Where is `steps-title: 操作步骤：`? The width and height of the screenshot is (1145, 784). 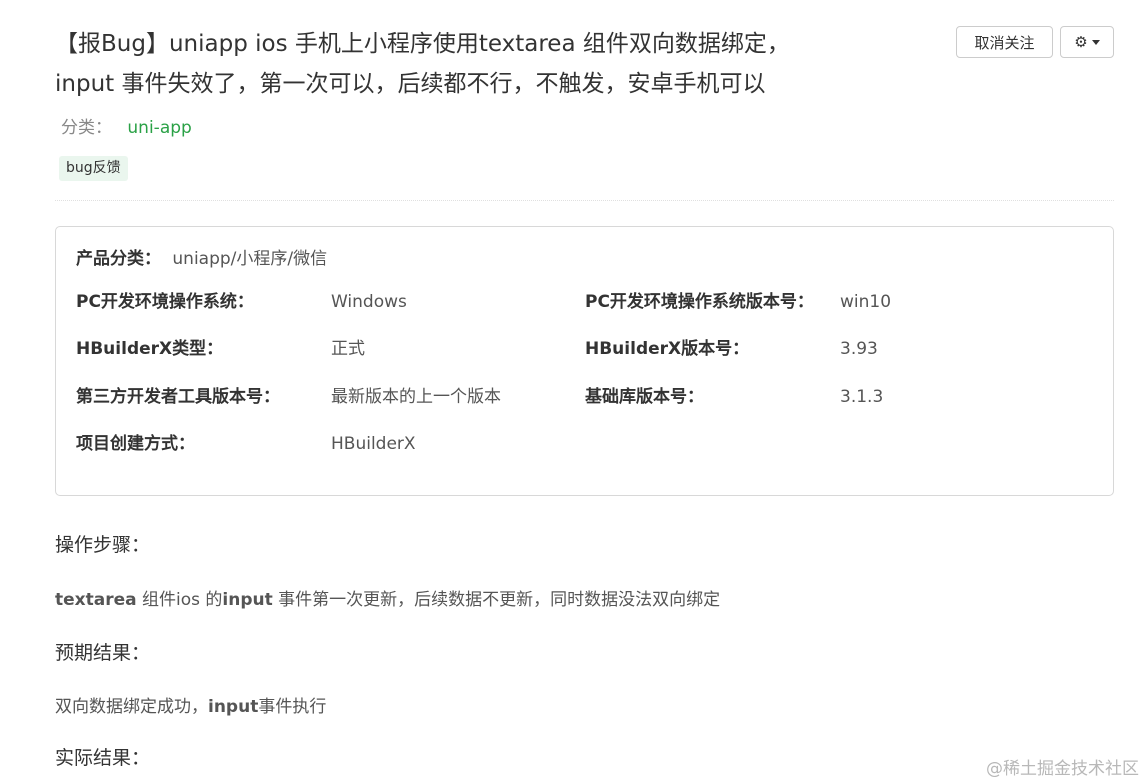
steps-title: 操作步骤： is located at coordinates (103, 545).